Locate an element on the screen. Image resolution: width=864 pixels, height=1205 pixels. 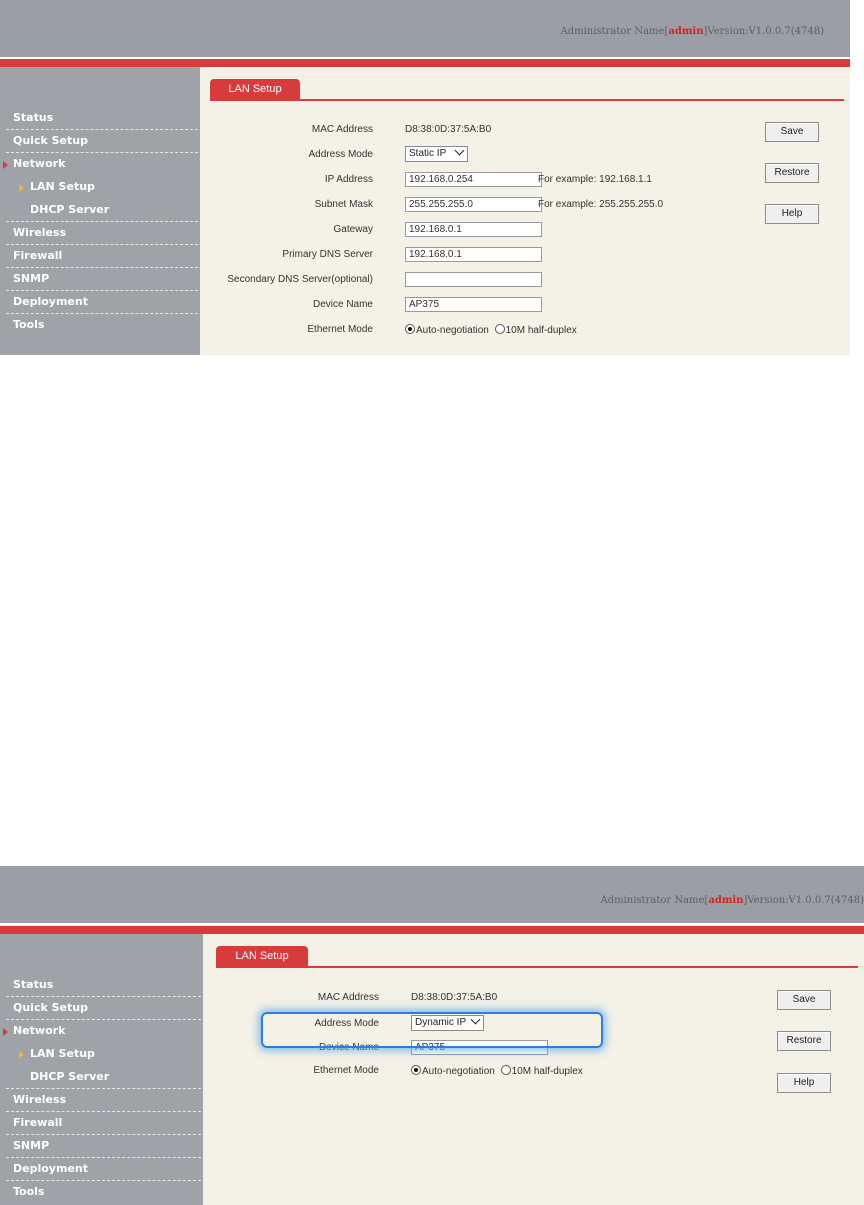
device-name-input is located at coordinates (473, 304).